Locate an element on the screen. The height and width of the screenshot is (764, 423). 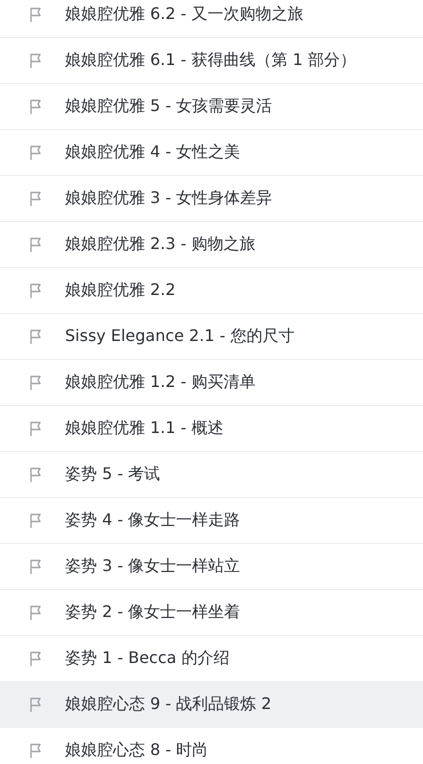
lesson-title: 娘娘腔优雅 3 - 女性身体差异 is located at coordinates (168, 198).